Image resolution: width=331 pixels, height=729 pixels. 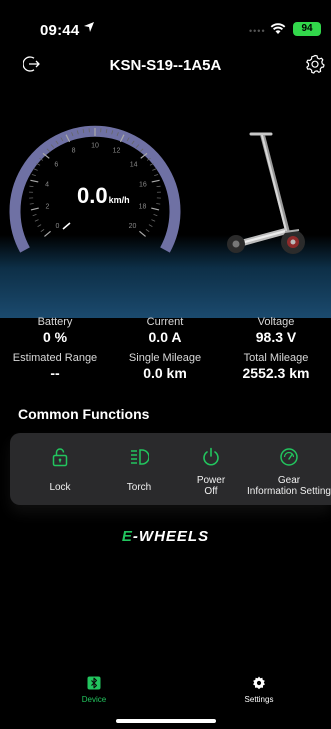 I want to click on stat-value: 0.0 A, so click(x=165, y=337).